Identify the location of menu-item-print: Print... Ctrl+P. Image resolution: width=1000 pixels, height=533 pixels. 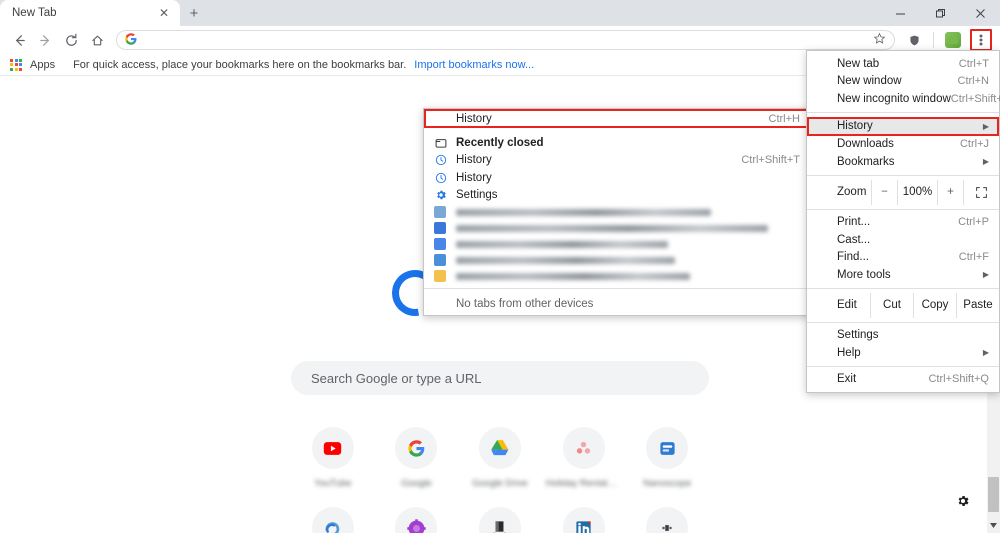
(903, 223).